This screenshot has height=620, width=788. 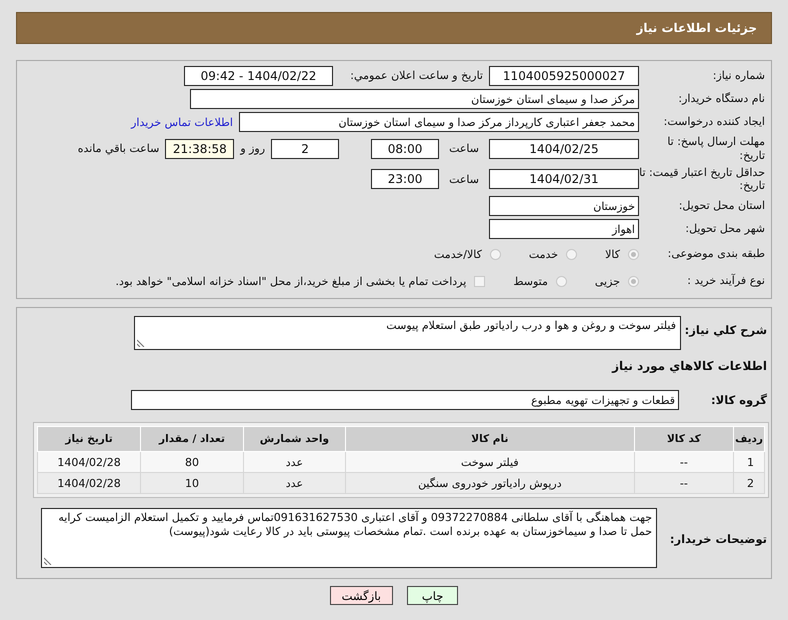 I want to click on days-field: 2, so click(x=305, y=148).